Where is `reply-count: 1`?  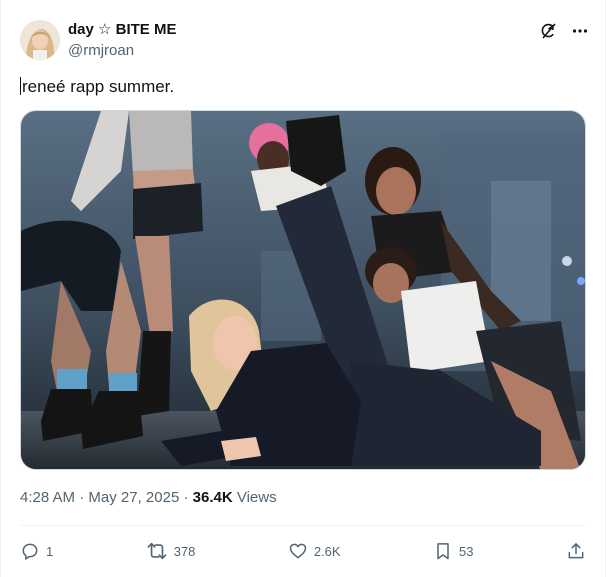
reply-count: 1 is located at coordinates (50, 551).